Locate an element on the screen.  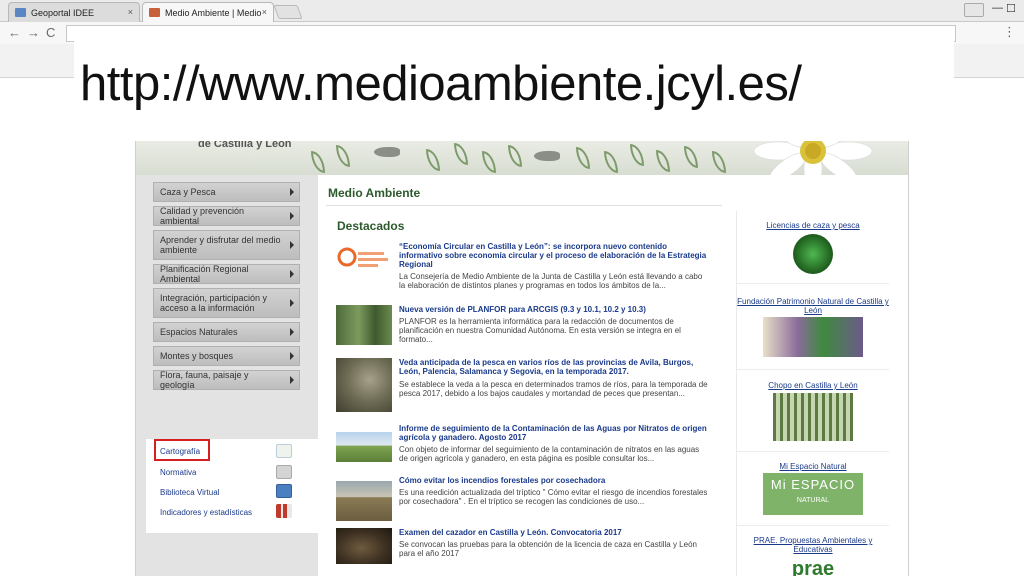
back-button: ← is located at coordinates (14, 32).